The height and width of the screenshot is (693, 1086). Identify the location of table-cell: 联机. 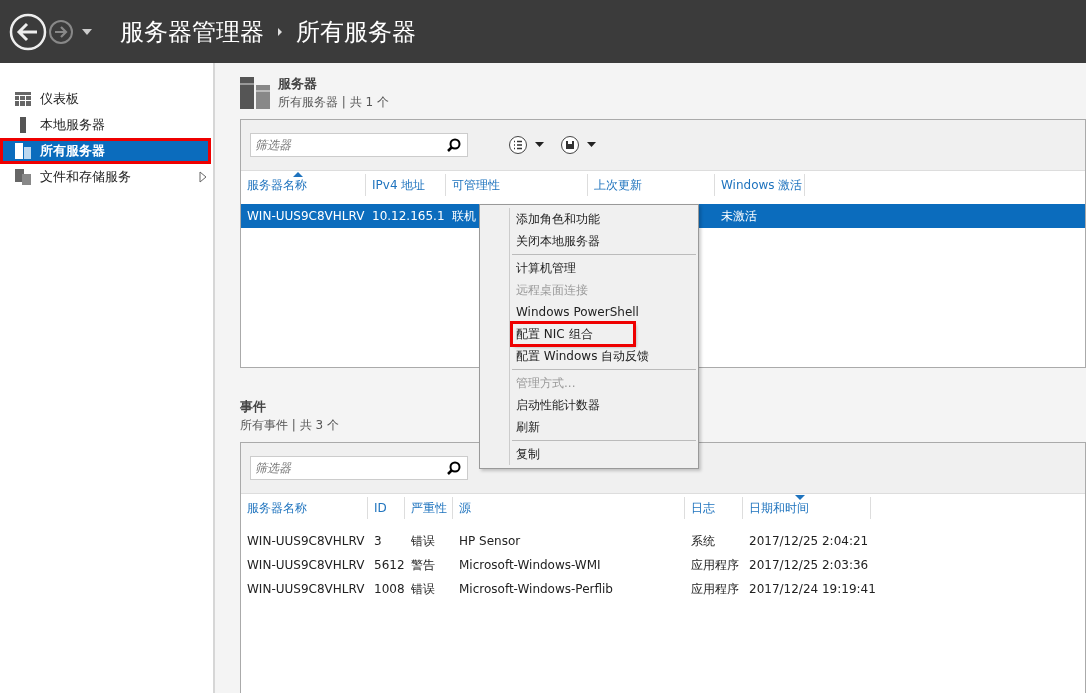
(464, 215).